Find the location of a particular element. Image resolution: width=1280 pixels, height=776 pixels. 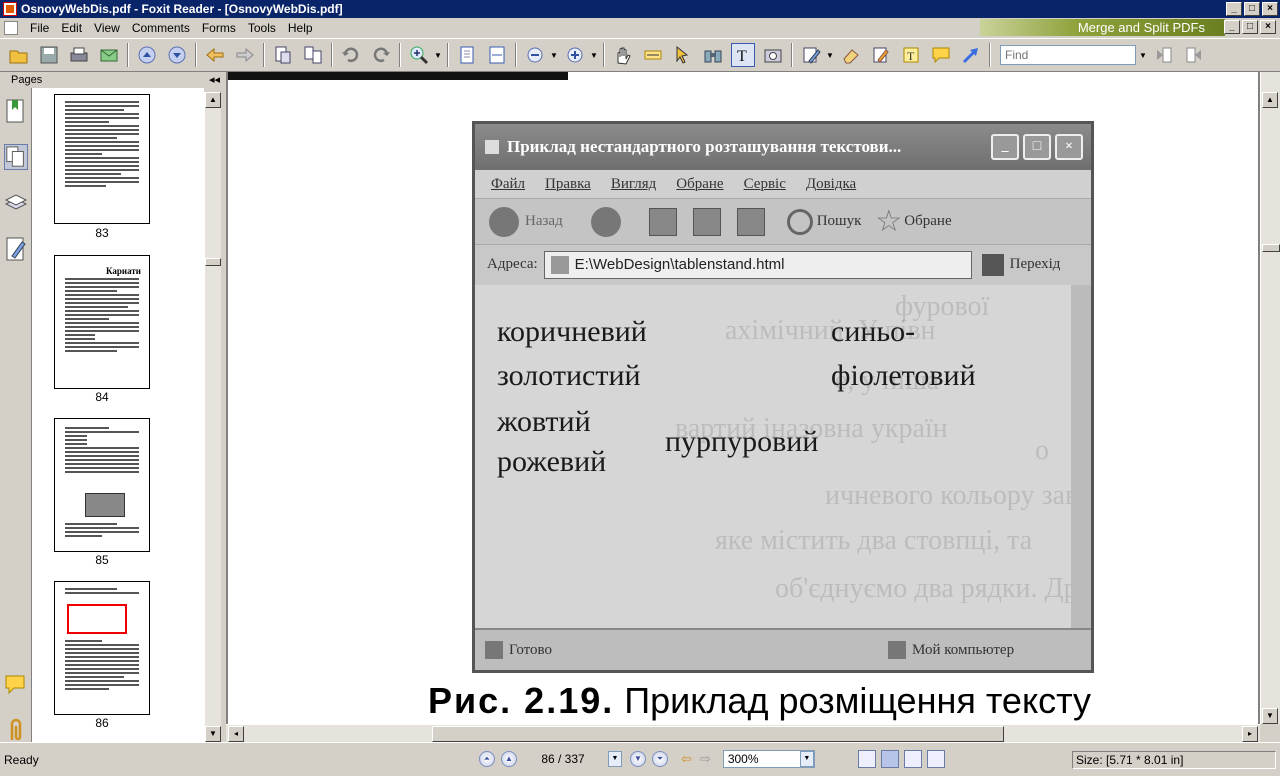

continuous-facing-layout-icon is located at coordinates (936, 759).